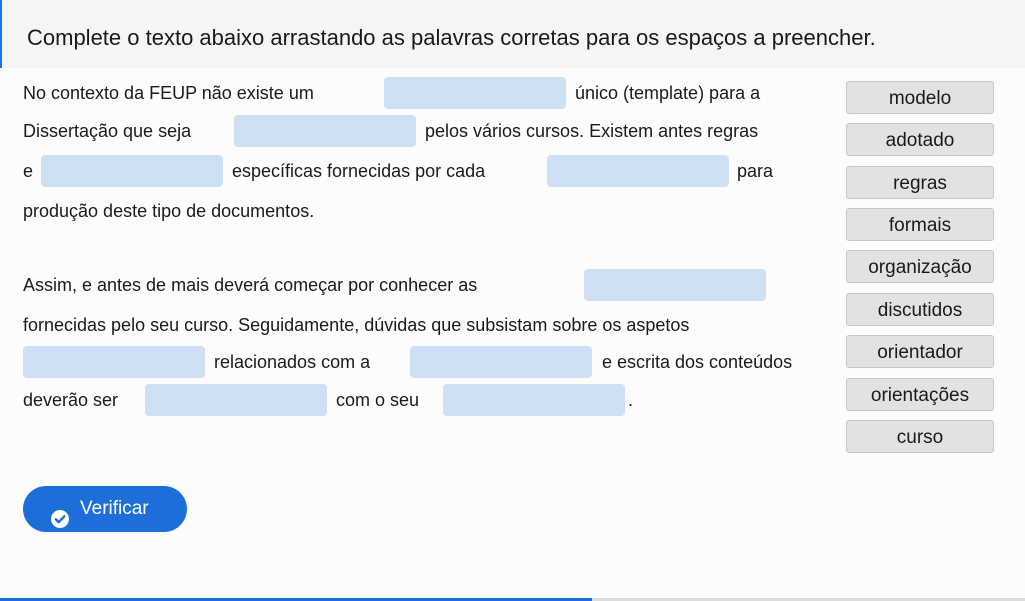 The image size is (1025, 601). What do you see at coordinates (920, 351) in the screenshot?
I see `draggable-word: orientador` at bounding box center [920, 351].